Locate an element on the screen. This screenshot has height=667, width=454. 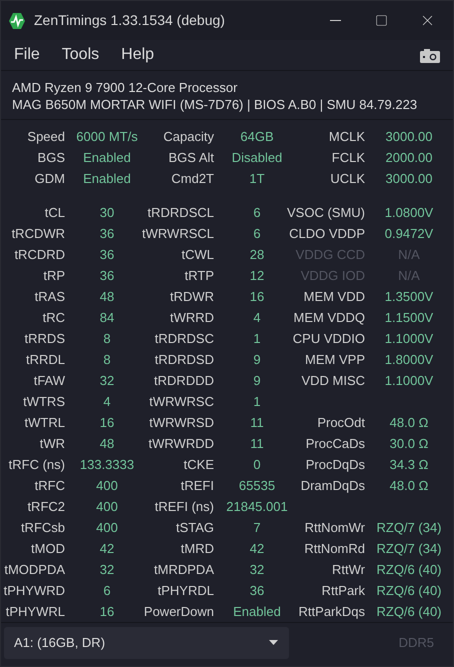
menu-item: Tools is located at coordinates (80, 55).